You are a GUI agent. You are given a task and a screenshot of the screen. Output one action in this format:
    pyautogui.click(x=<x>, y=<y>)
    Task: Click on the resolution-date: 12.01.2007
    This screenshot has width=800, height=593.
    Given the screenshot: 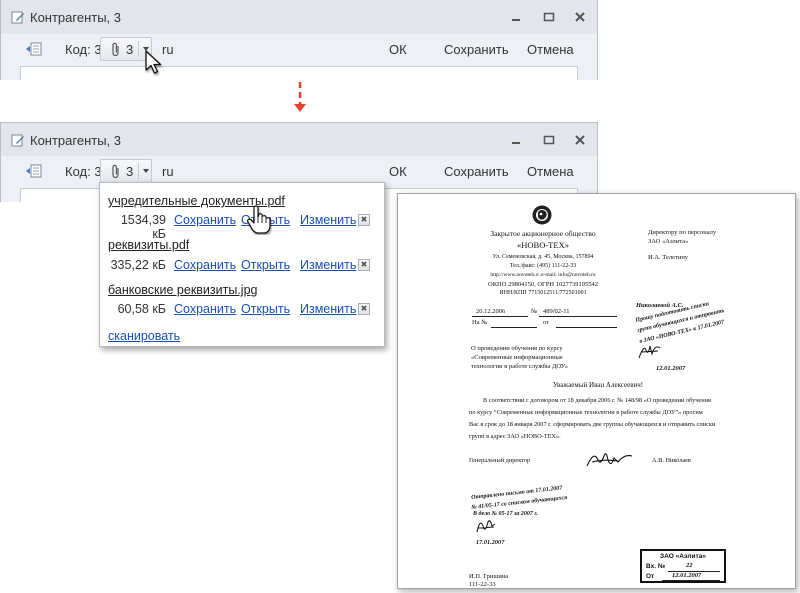 What is the action you would take?
    pyautogui.click(x=671, y=368)
    